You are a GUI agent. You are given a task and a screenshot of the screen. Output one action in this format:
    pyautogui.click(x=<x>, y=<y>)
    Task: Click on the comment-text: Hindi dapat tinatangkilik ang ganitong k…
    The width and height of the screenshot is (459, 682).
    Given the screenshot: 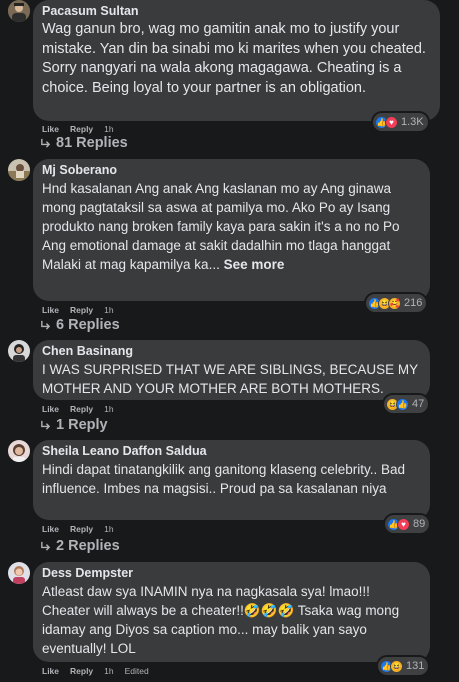 What is the action you would take?
    pyautogui.click(x=225, y=479)
    